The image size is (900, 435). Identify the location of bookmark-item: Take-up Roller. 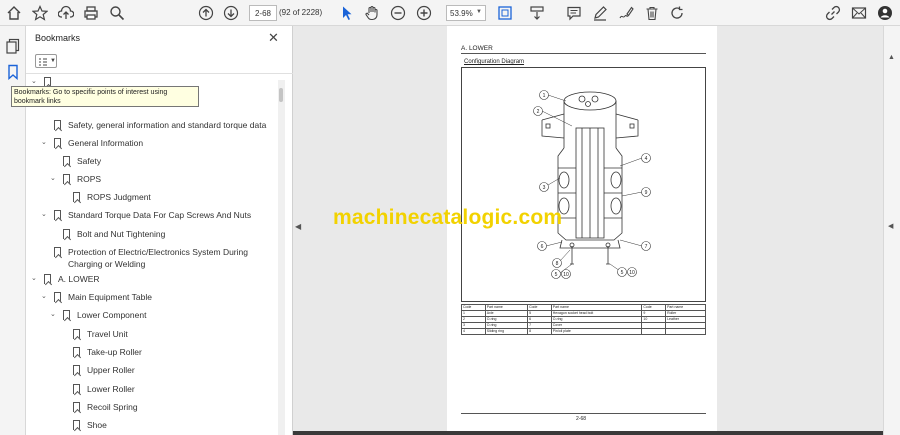
(114, 352).